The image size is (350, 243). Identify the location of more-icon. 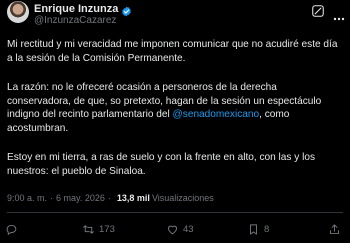
(339, 14).